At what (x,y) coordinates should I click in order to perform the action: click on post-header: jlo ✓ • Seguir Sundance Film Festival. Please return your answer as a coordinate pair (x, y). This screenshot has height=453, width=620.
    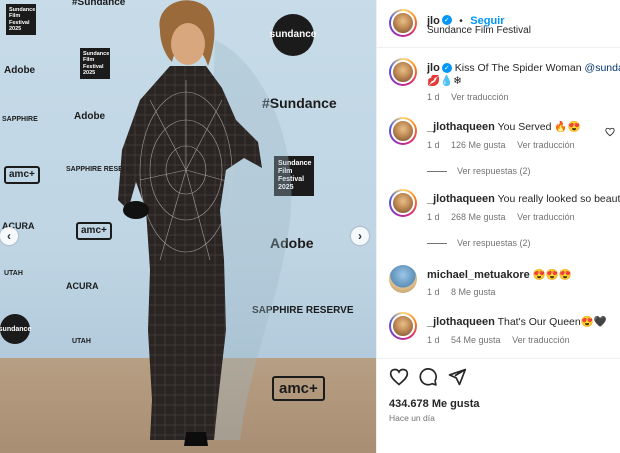
    Looking at the image, I should click on (498, 24).